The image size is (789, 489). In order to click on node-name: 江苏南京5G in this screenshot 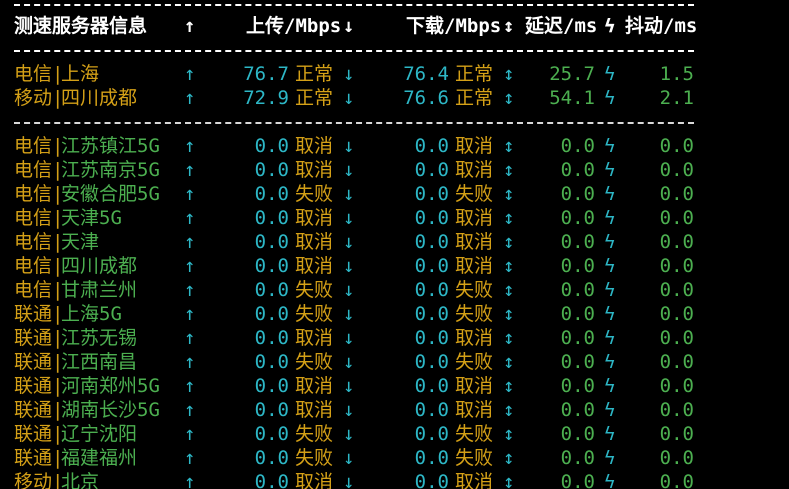, I will do `click(110, 170)`.